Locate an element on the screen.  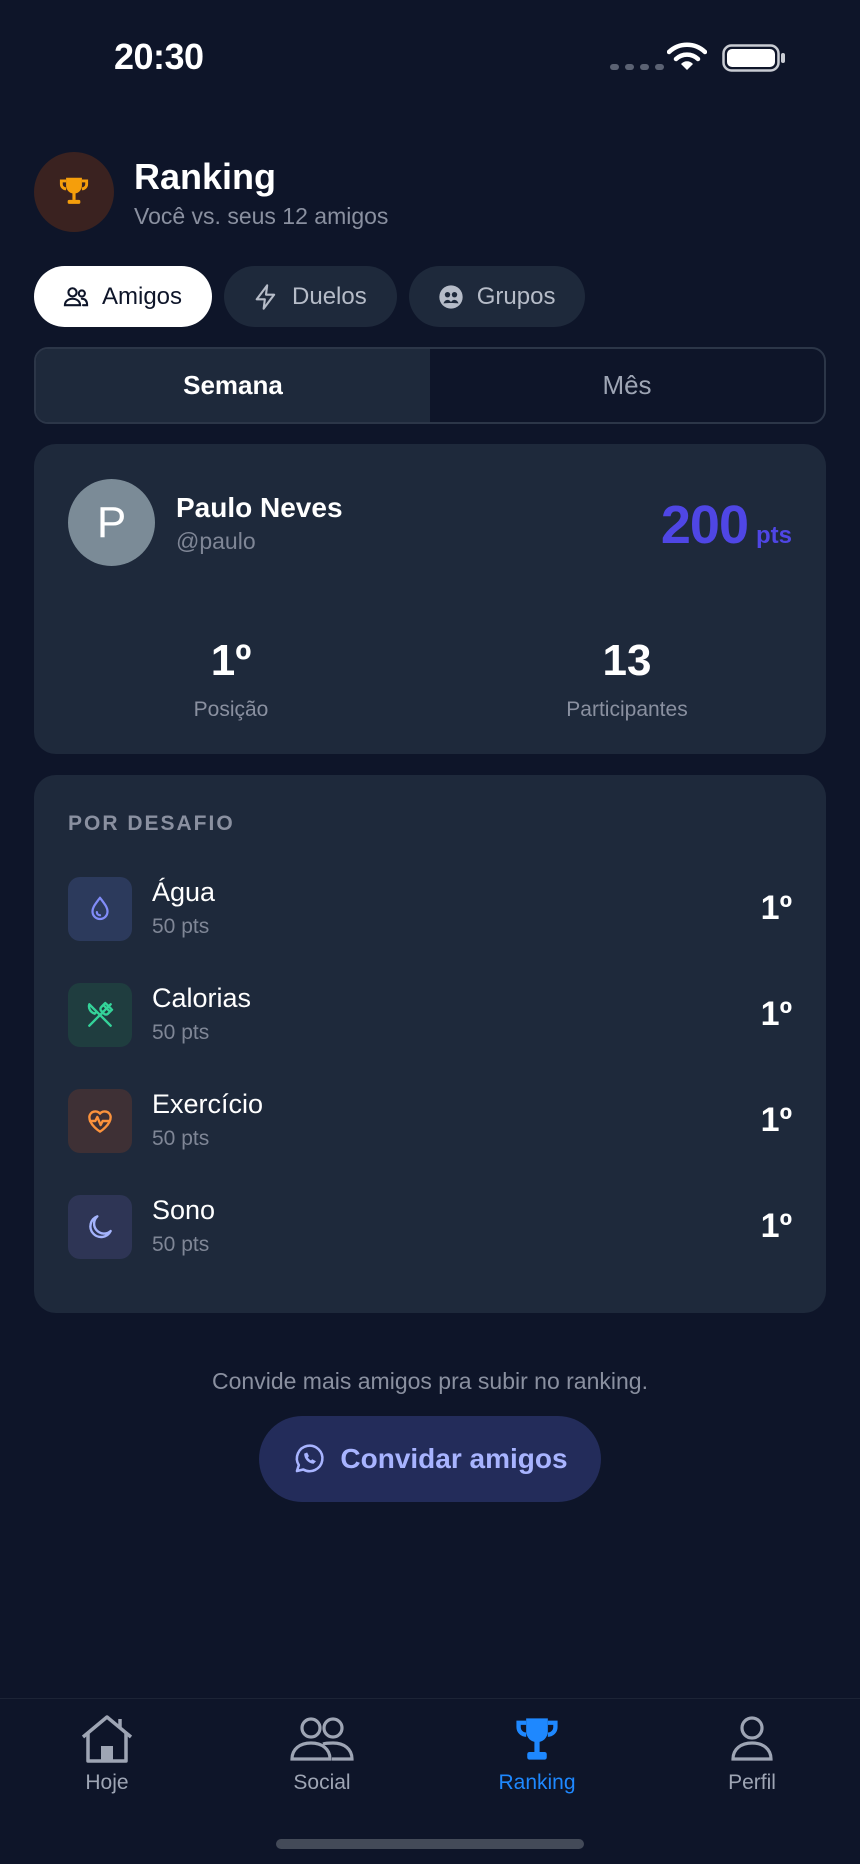
users-icon is located at coordinates (76, 296).